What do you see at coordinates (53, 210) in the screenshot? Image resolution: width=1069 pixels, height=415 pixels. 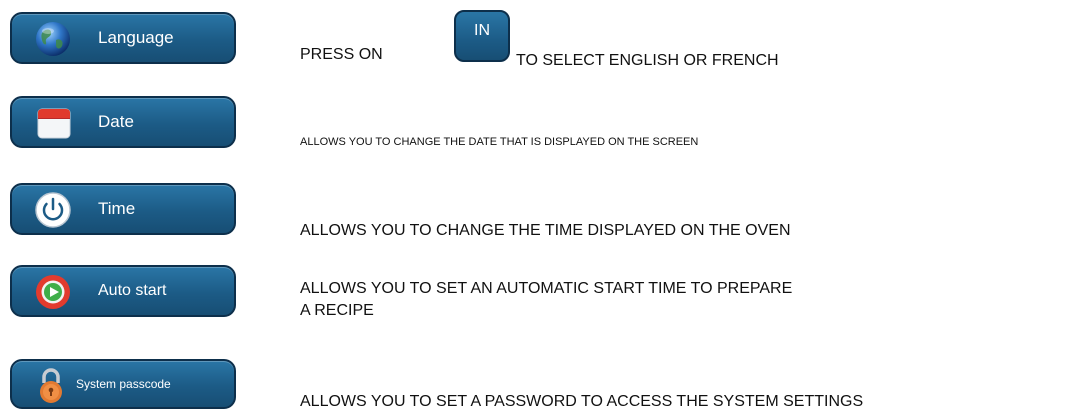 I see `power-icon` at bounding box center [53, 210].